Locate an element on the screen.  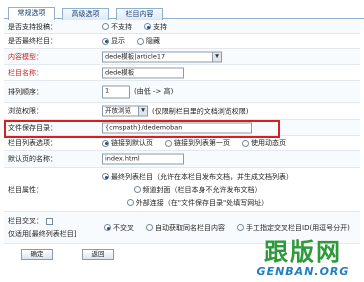
permission-label: 浏览权限： is located at coordinates (25, 111).